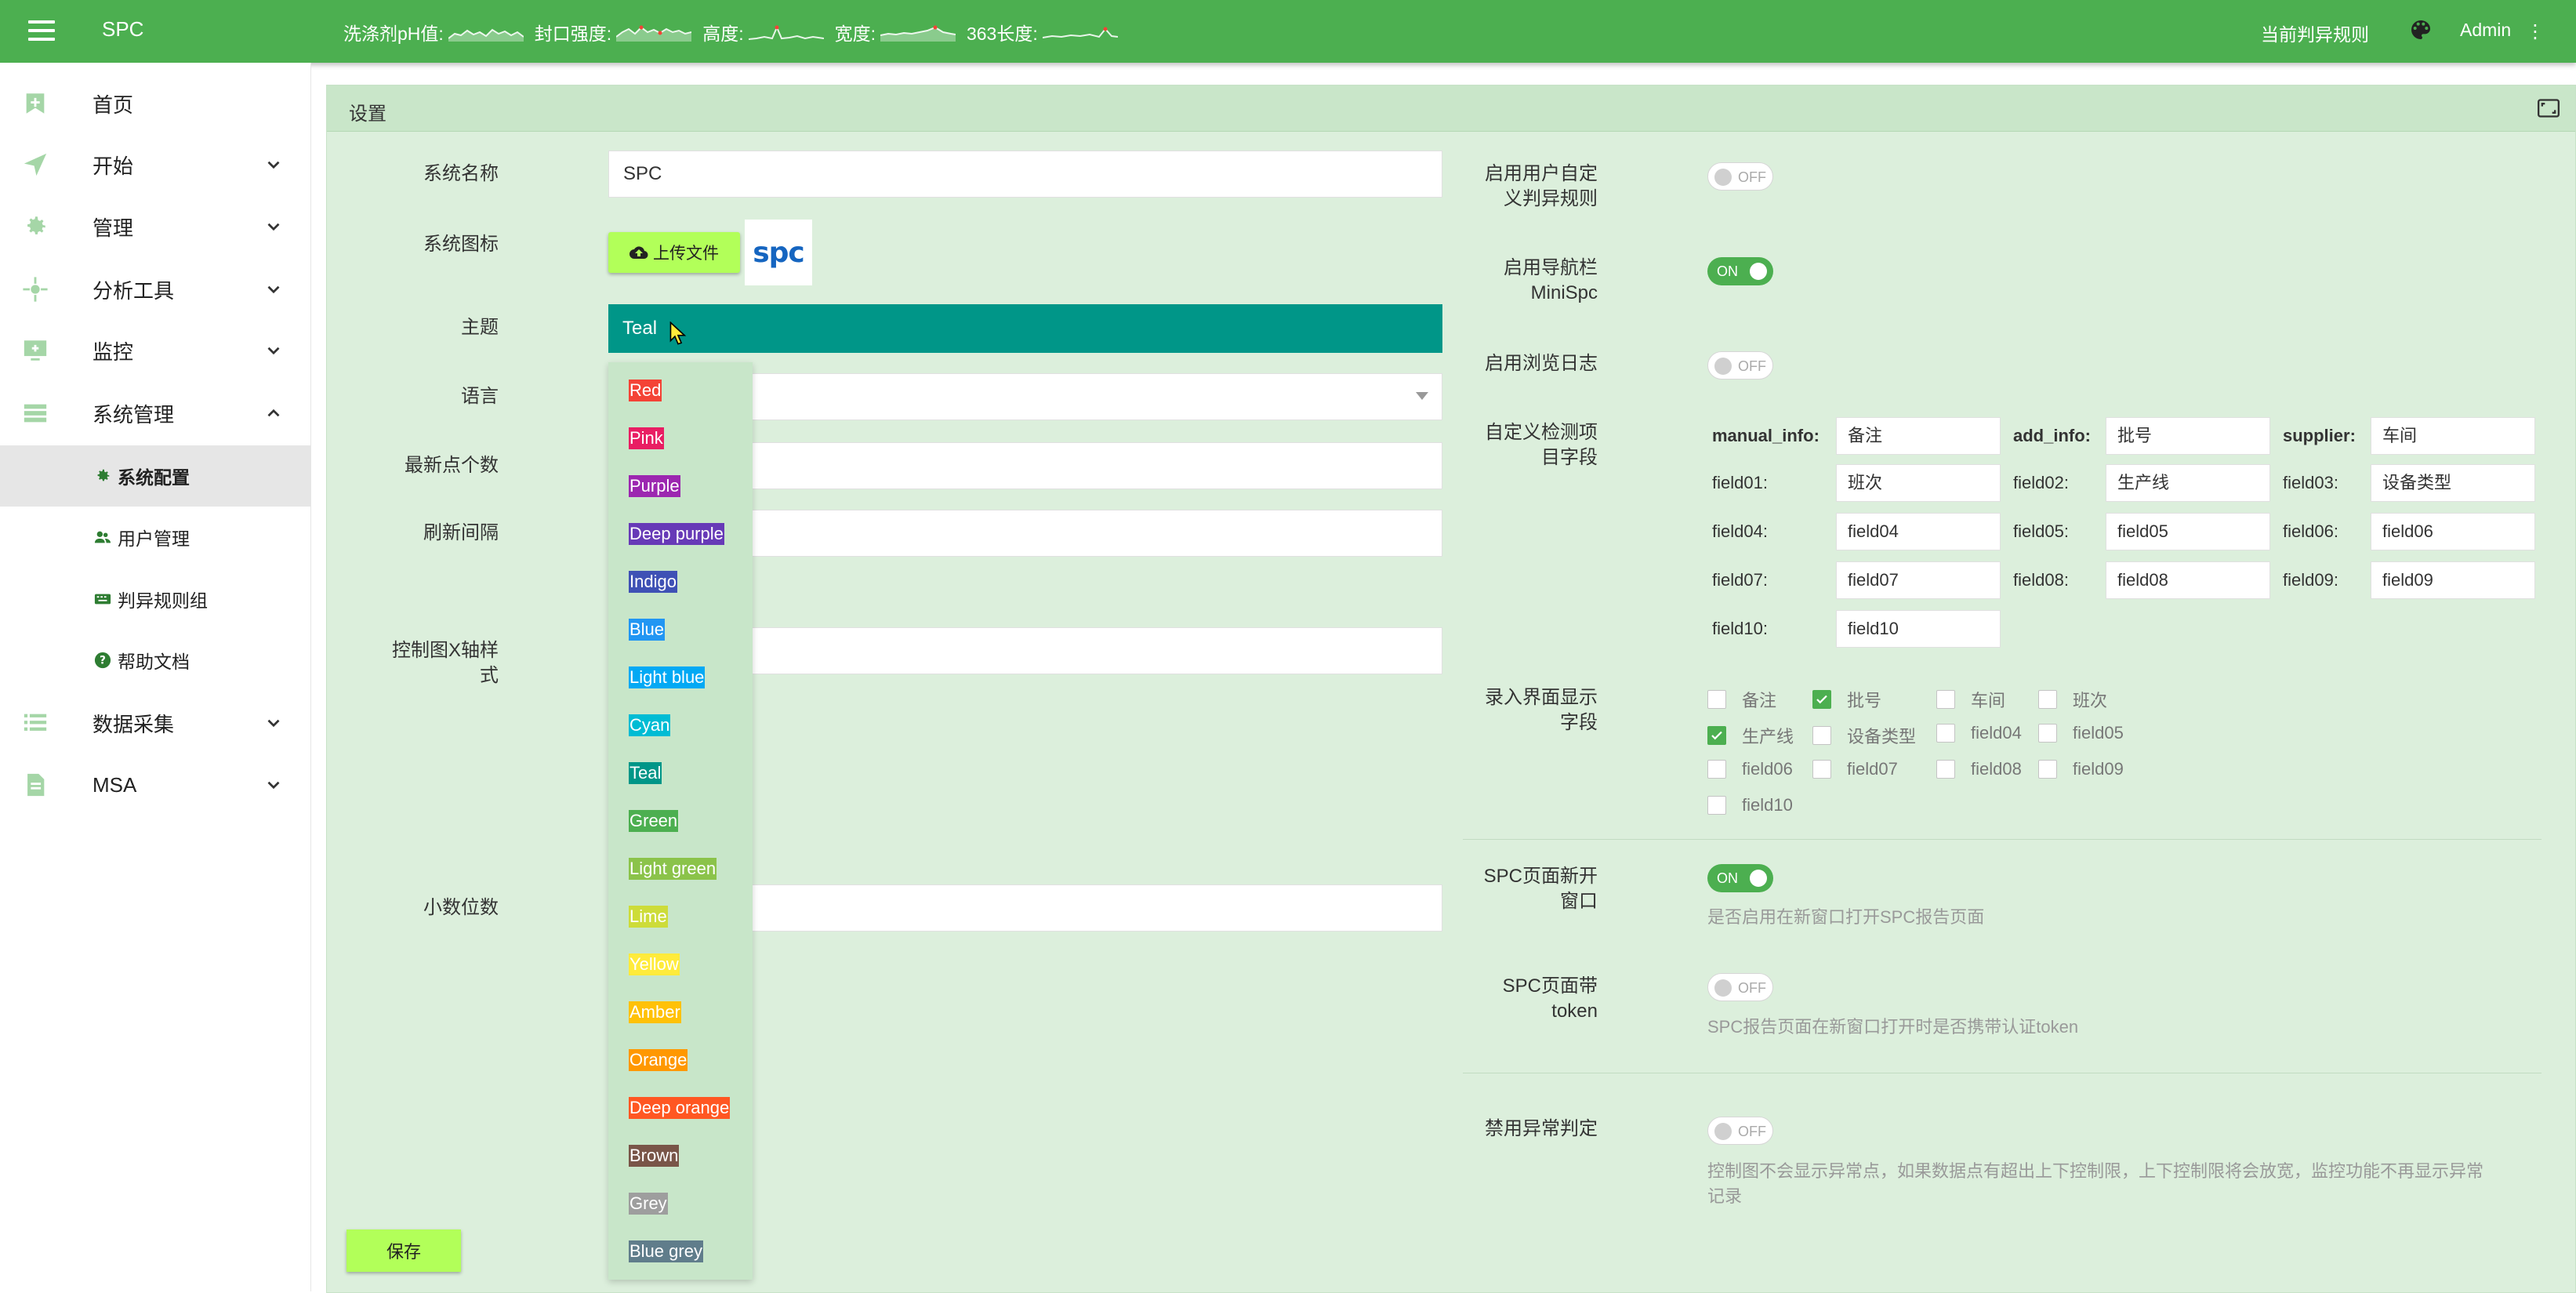 The width and height of the screenshot is (2576, 1293). I want to click on checkbox-label: 班次, so click(2091, 700).